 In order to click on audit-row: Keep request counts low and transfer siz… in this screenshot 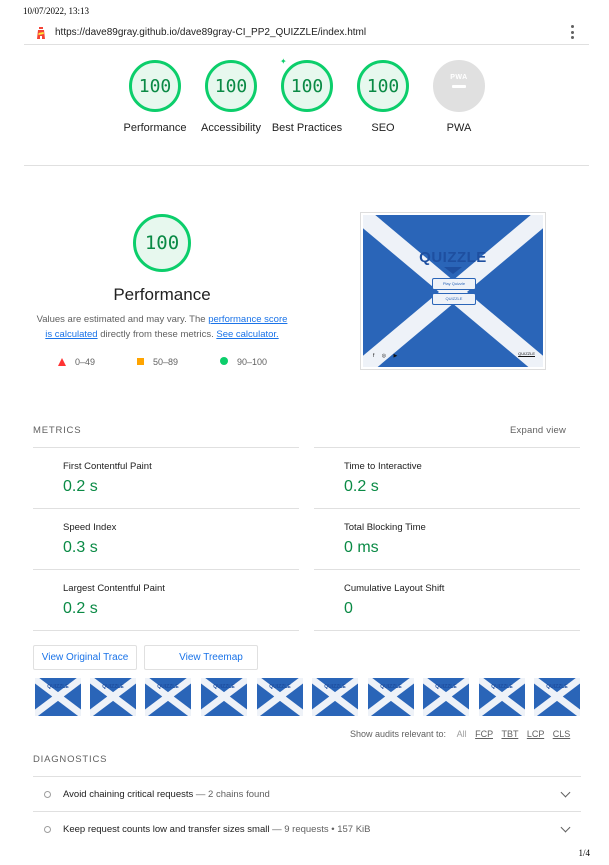, I will do `click(307, 829)`.